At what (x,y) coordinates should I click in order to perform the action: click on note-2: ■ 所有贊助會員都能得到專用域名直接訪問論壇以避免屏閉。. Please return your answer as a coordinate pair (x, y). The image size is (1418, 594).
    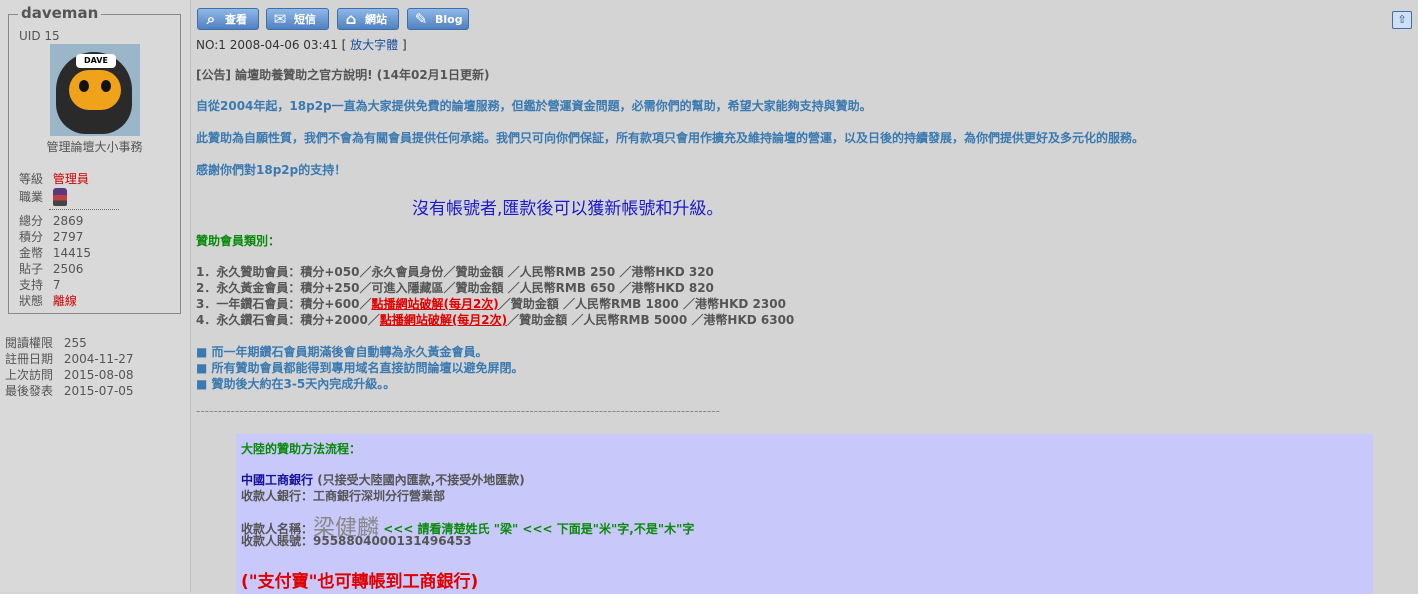
    Looking at the image, I should click on (360, 368).